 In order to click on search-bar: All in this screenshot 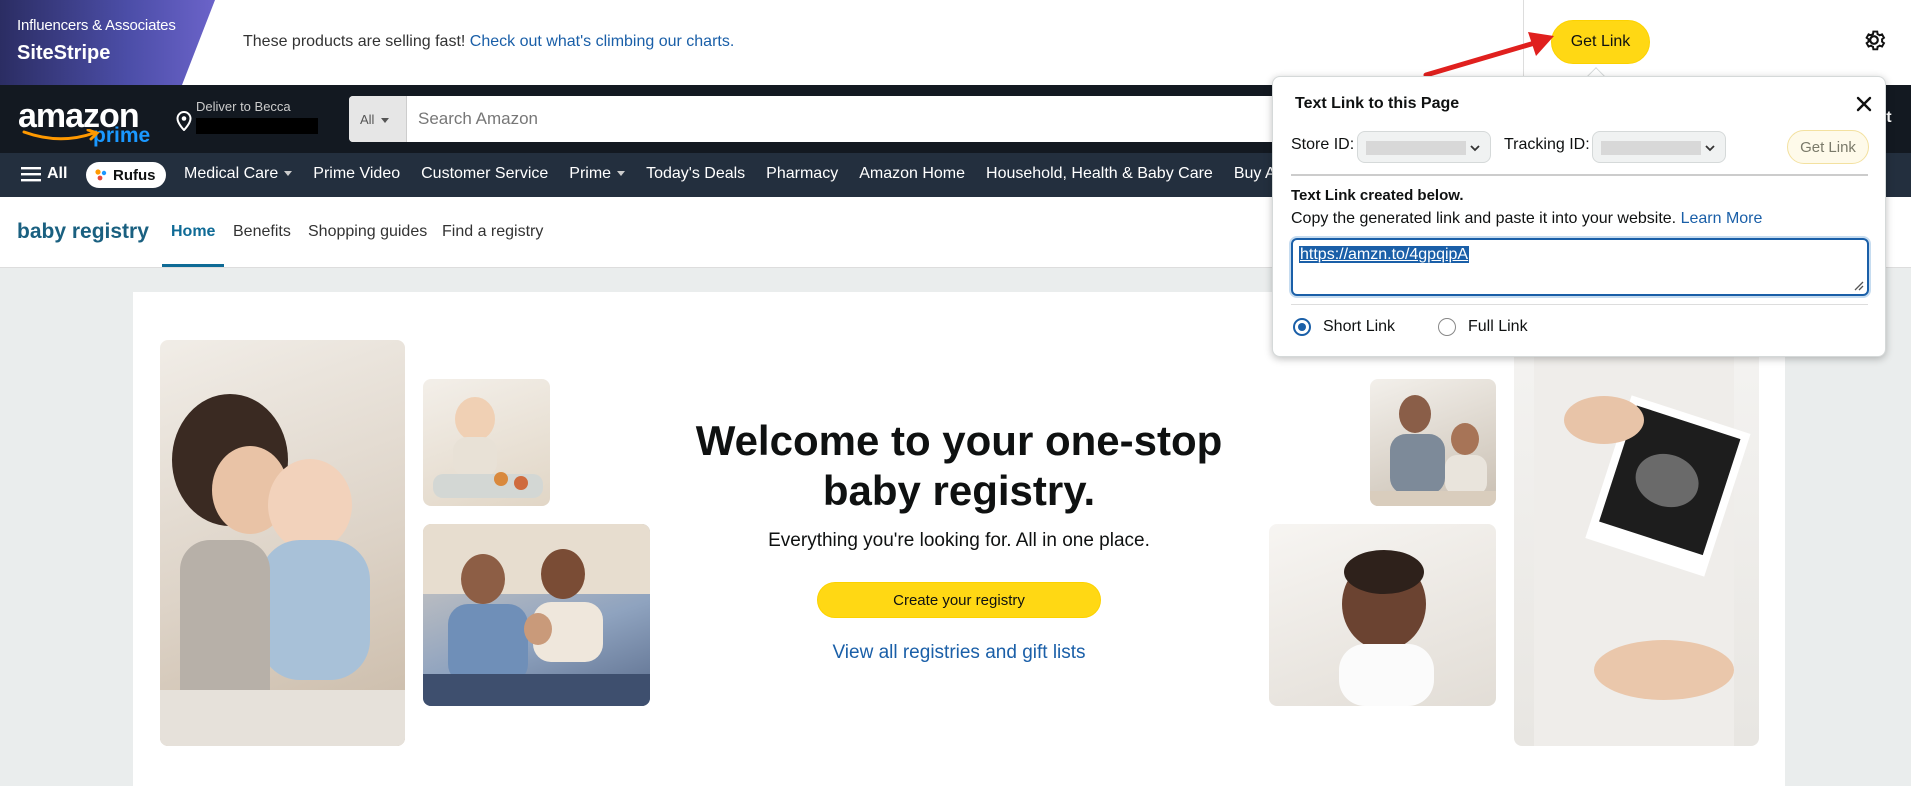, I will do `click(814, 119)`.